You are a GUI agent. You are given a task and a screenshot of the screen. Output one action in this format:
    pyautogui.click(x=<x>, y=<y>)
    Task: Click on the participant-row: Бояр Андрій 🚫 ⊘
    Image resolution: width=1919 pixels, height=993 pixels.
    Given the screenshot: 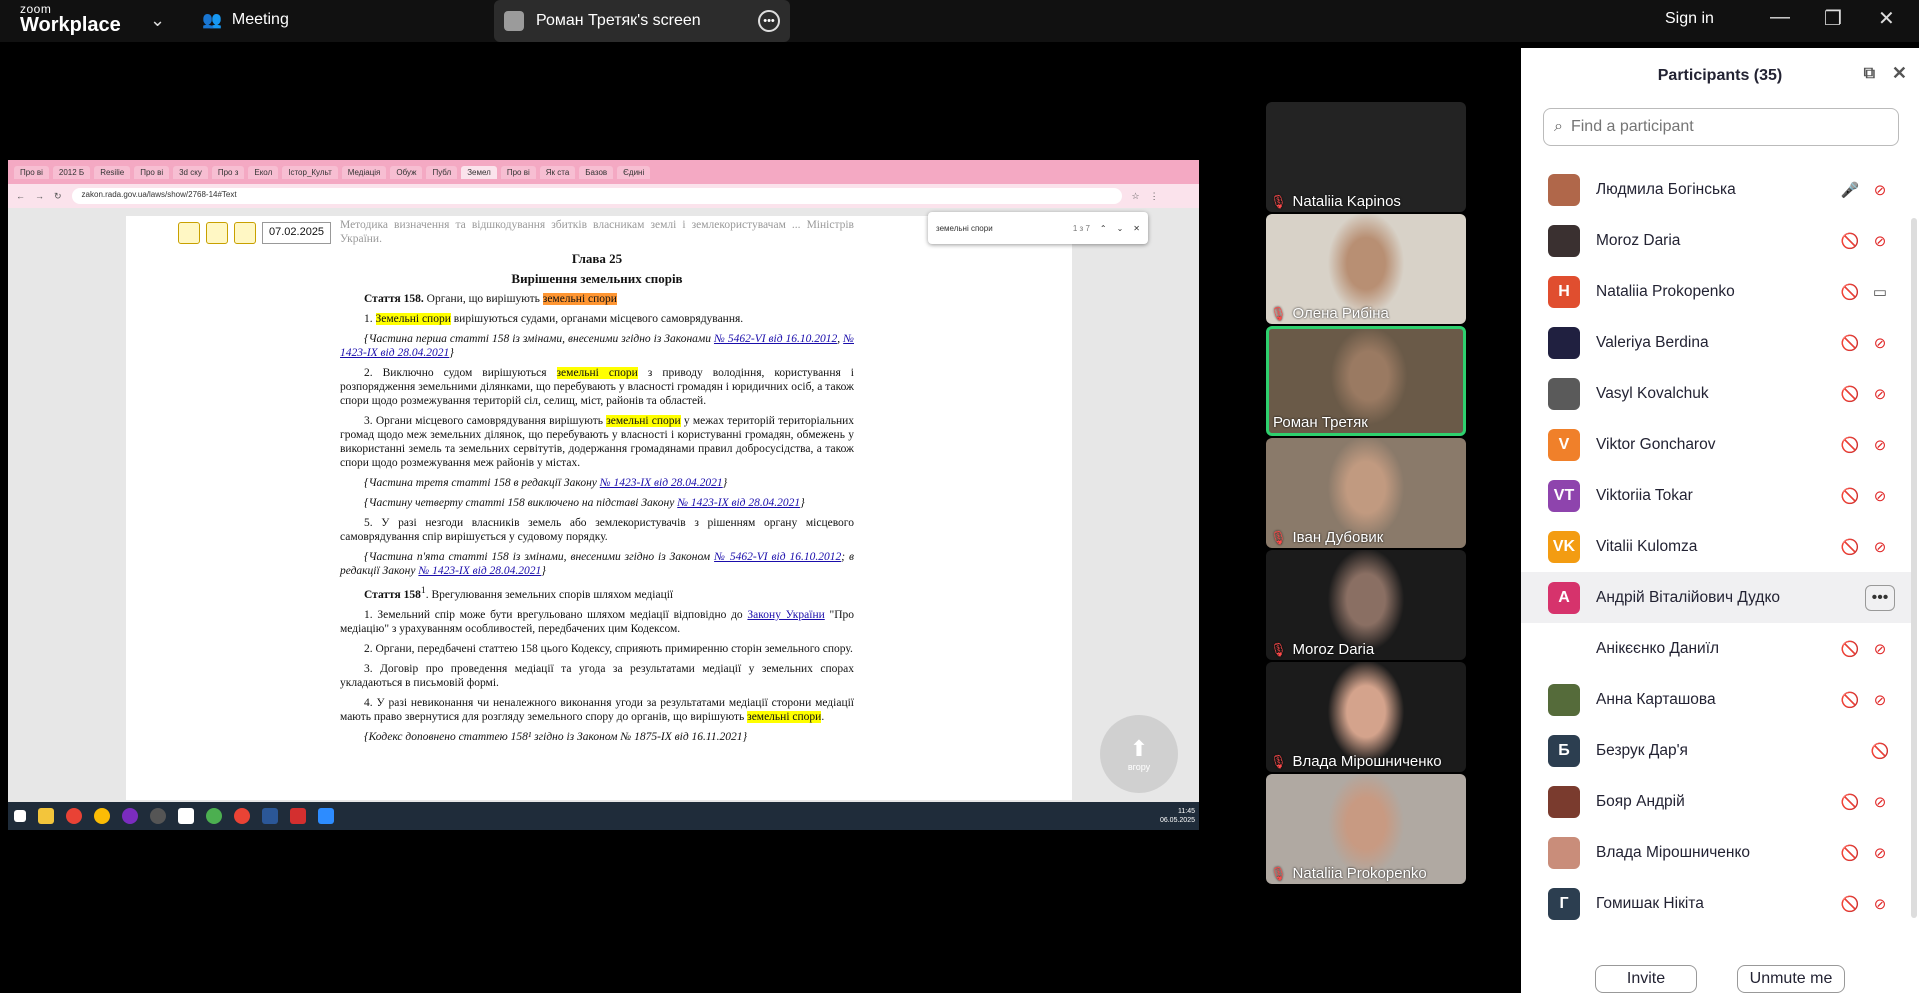 What is the action you would take?
    pyautogui.click(x=1716, y=801)
    